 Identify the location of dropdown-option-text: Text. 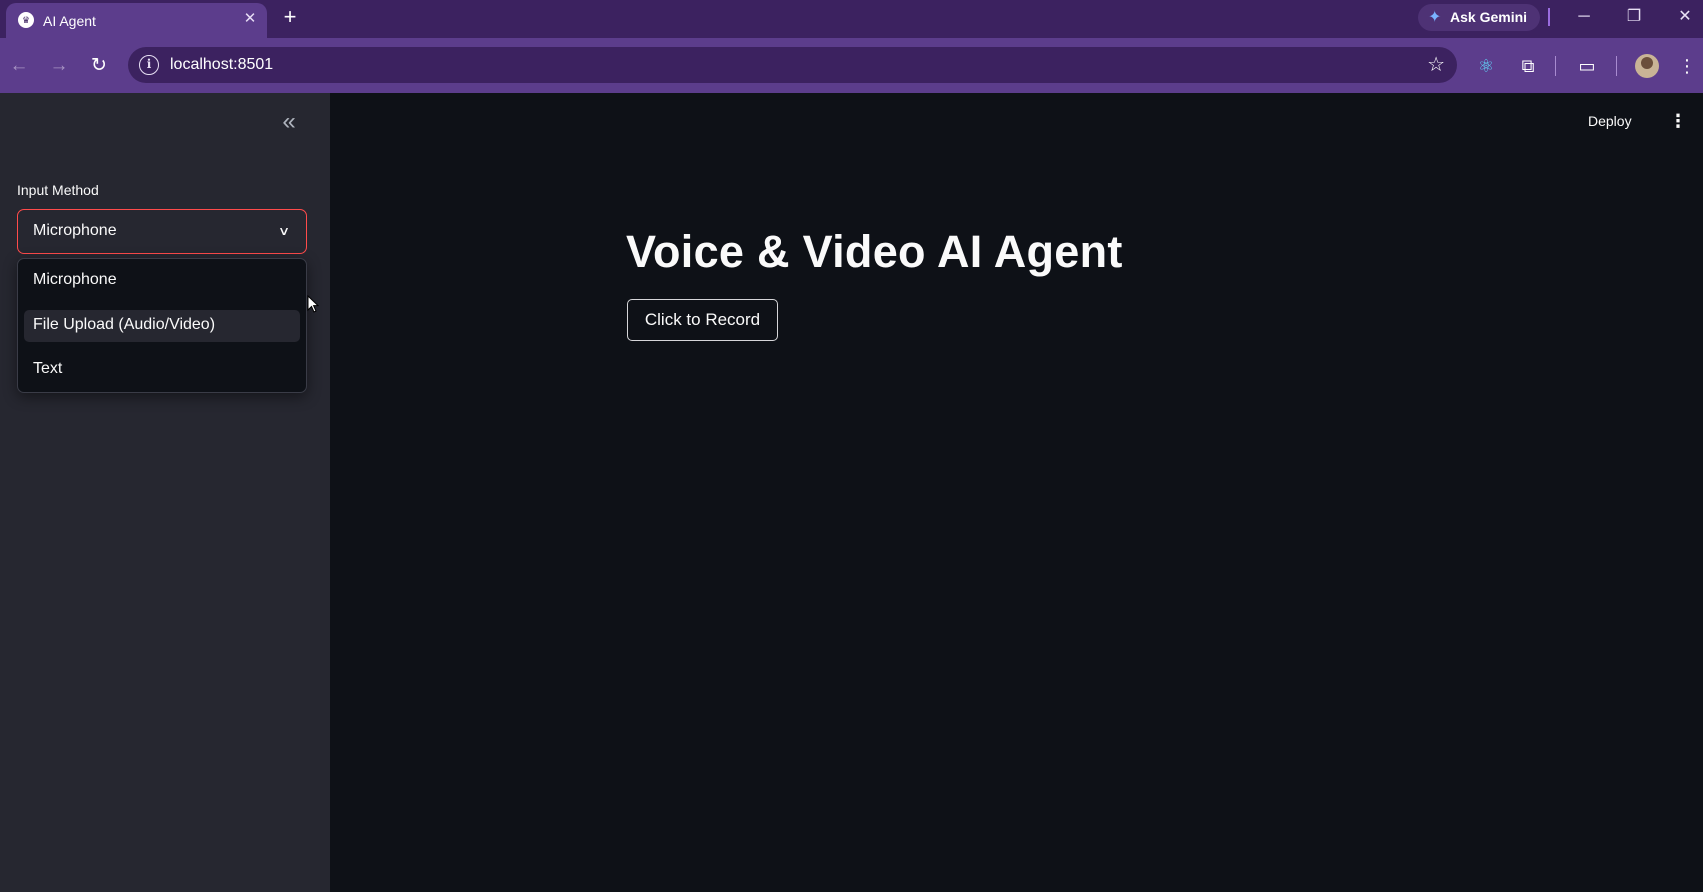
(162, 370).